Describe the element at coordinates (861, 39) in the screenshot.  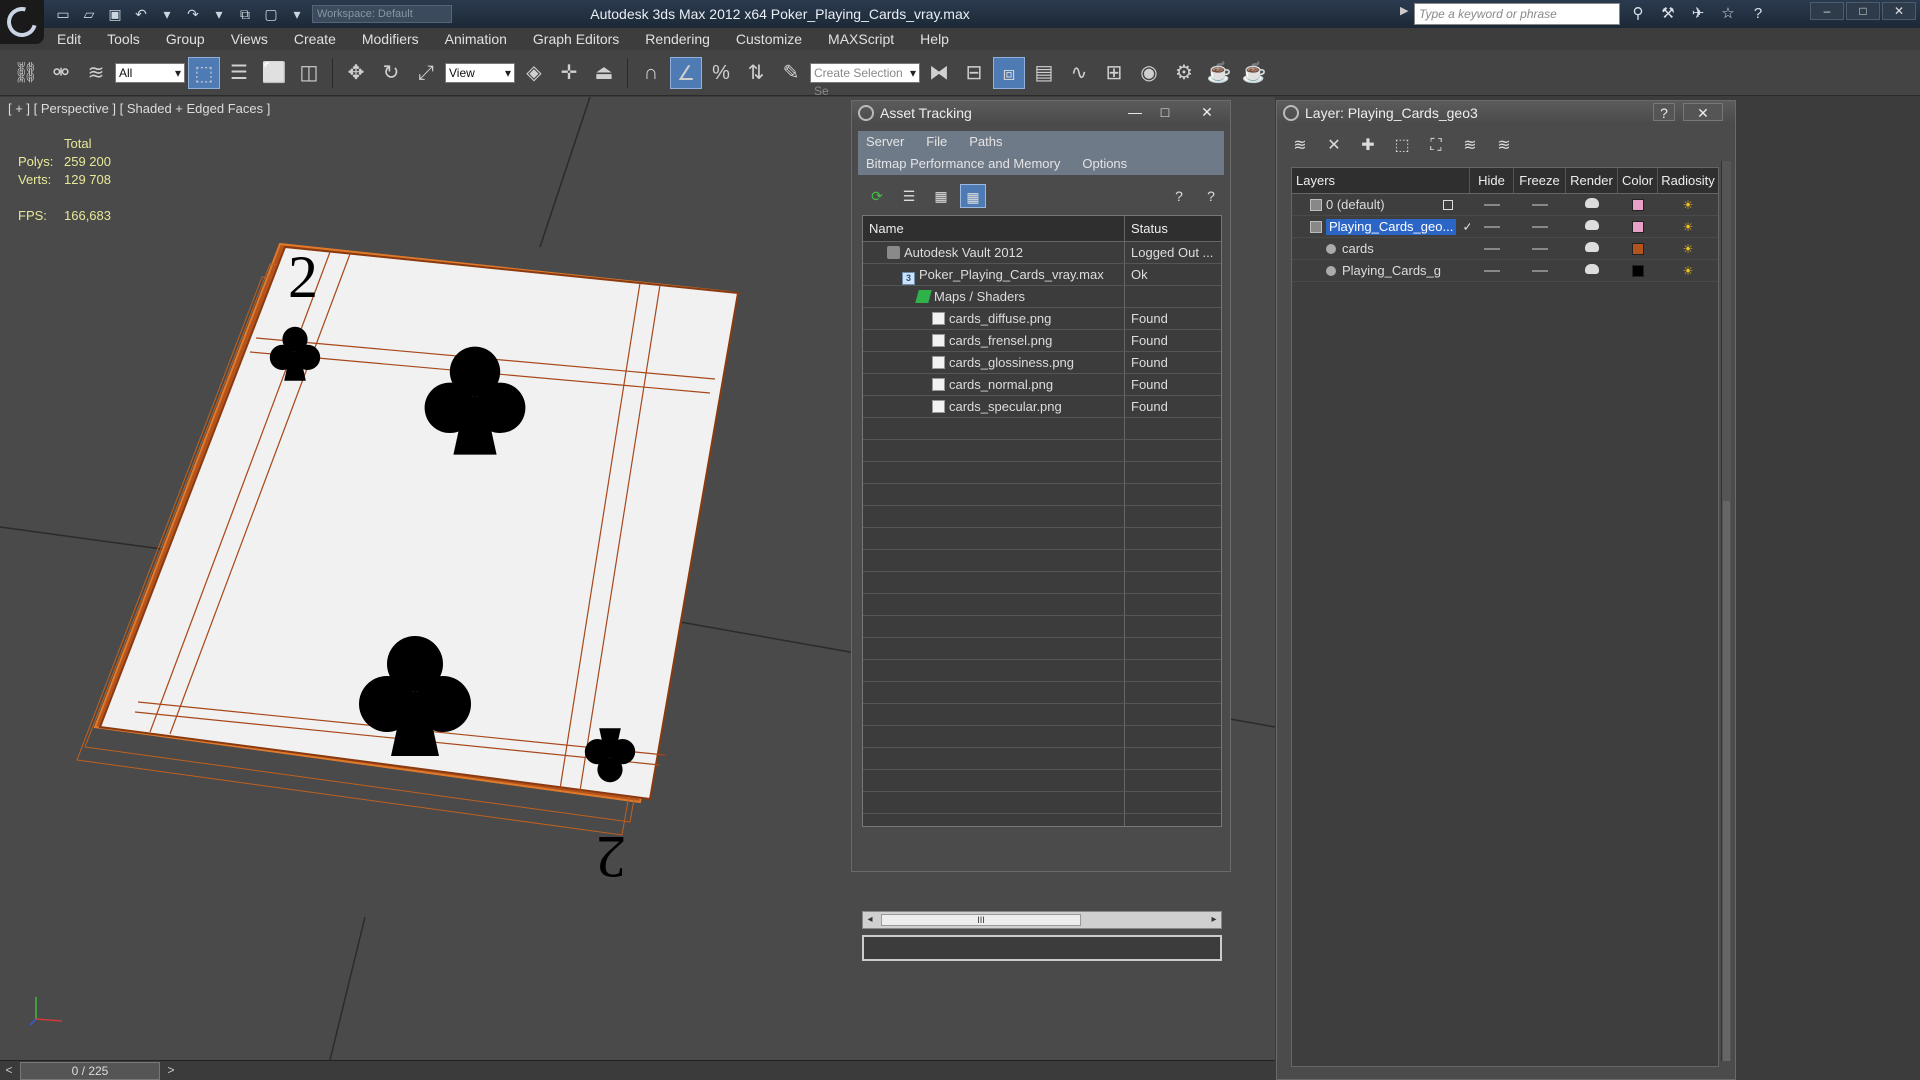
I see `menu-maxscript: MAXScript` at that location.